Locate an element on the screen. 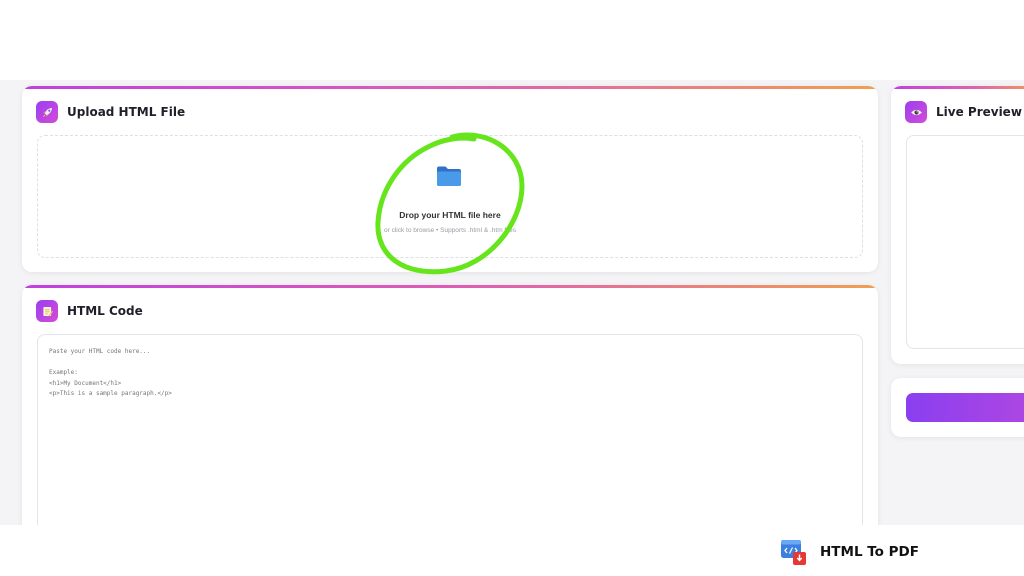 The width and height of the screenshot is (1024, 576). memo-icon is located at coordinates (47, 311).